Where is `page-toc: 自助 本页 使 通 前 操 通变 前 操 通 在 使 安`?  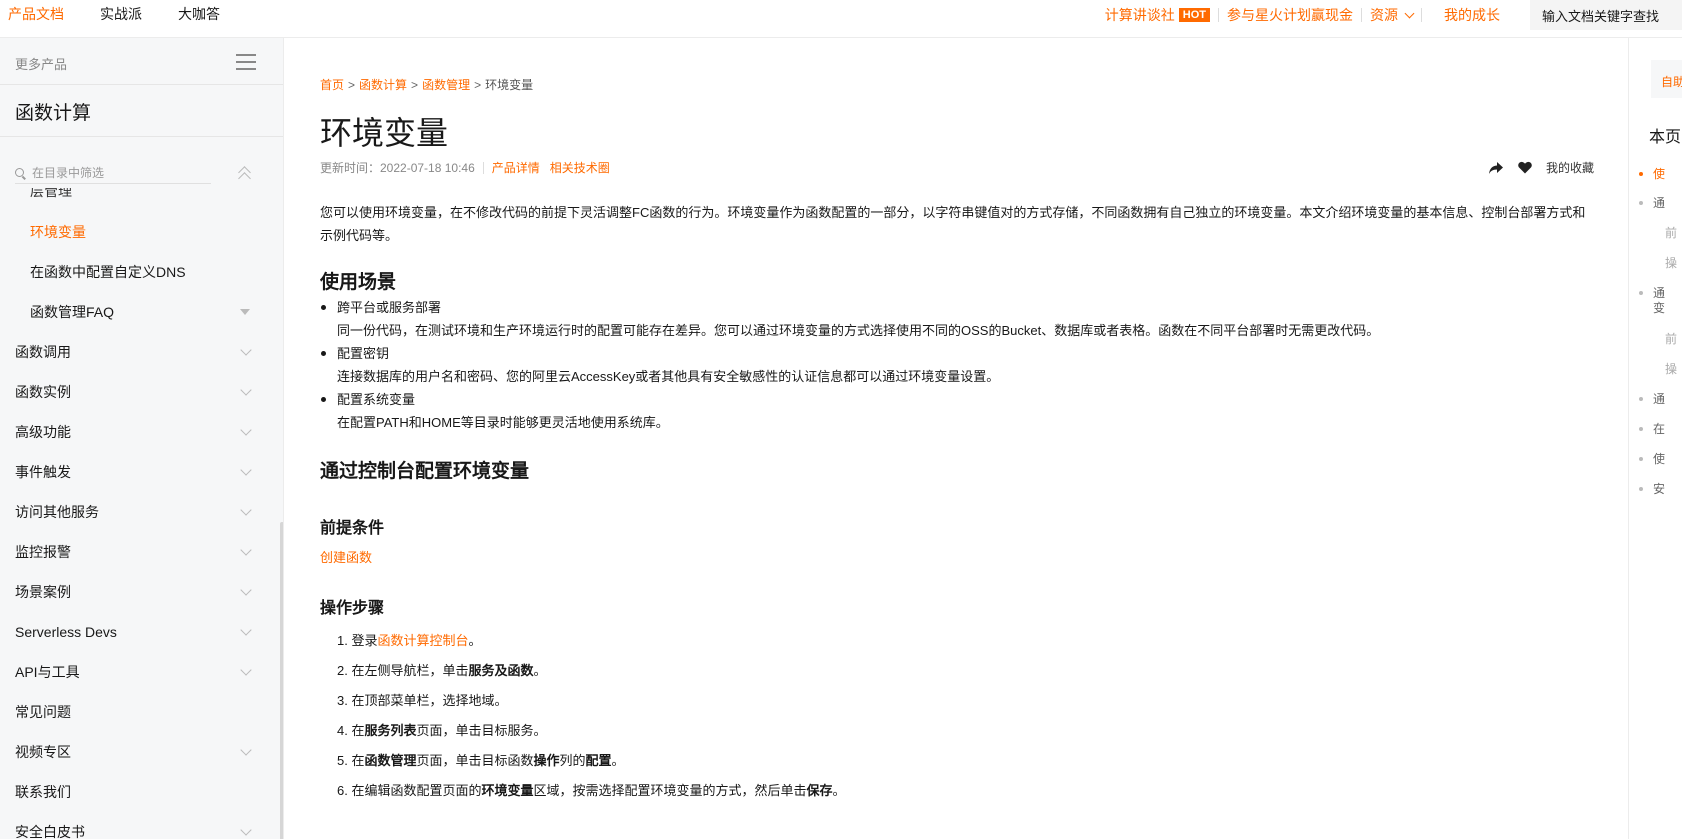 page-toc: 自助 本页 使 通 前 操 通变 前 操 通 在 使 安 is located at coordinates (1655, 438).